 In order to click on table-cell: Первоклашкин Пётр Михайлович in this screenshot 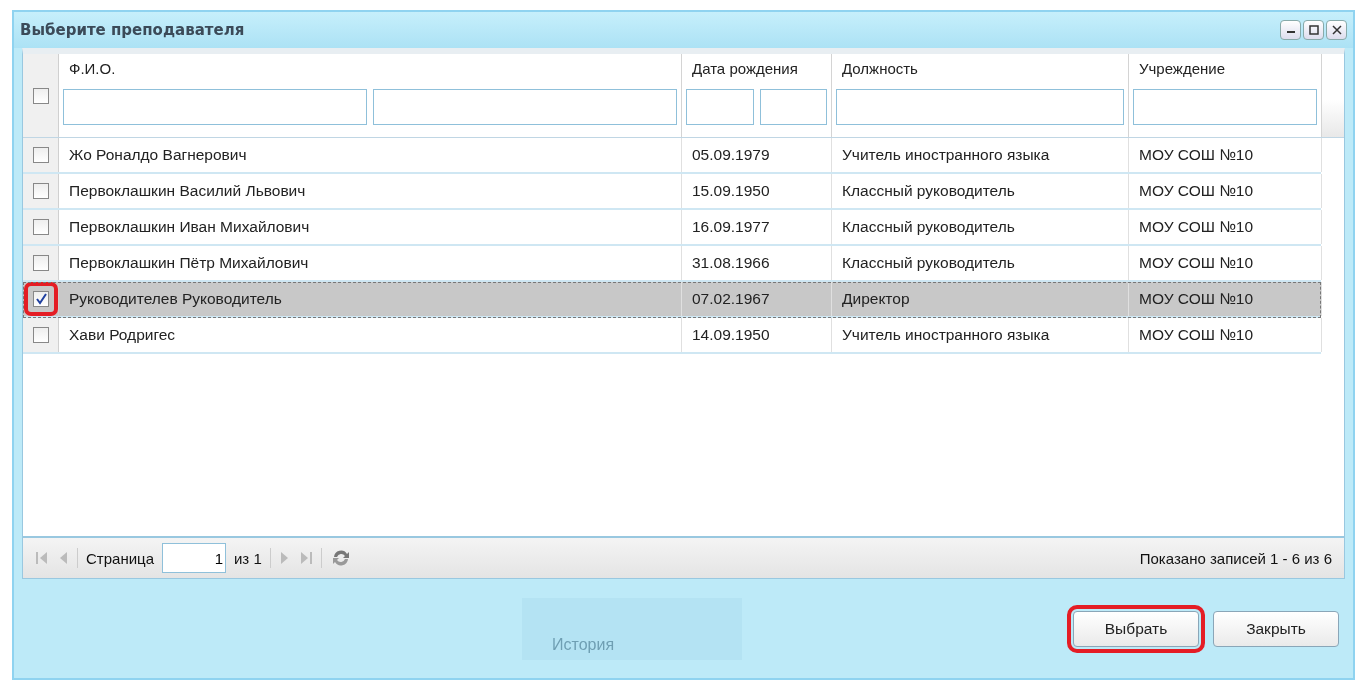, I will do `click(189, 263)`.